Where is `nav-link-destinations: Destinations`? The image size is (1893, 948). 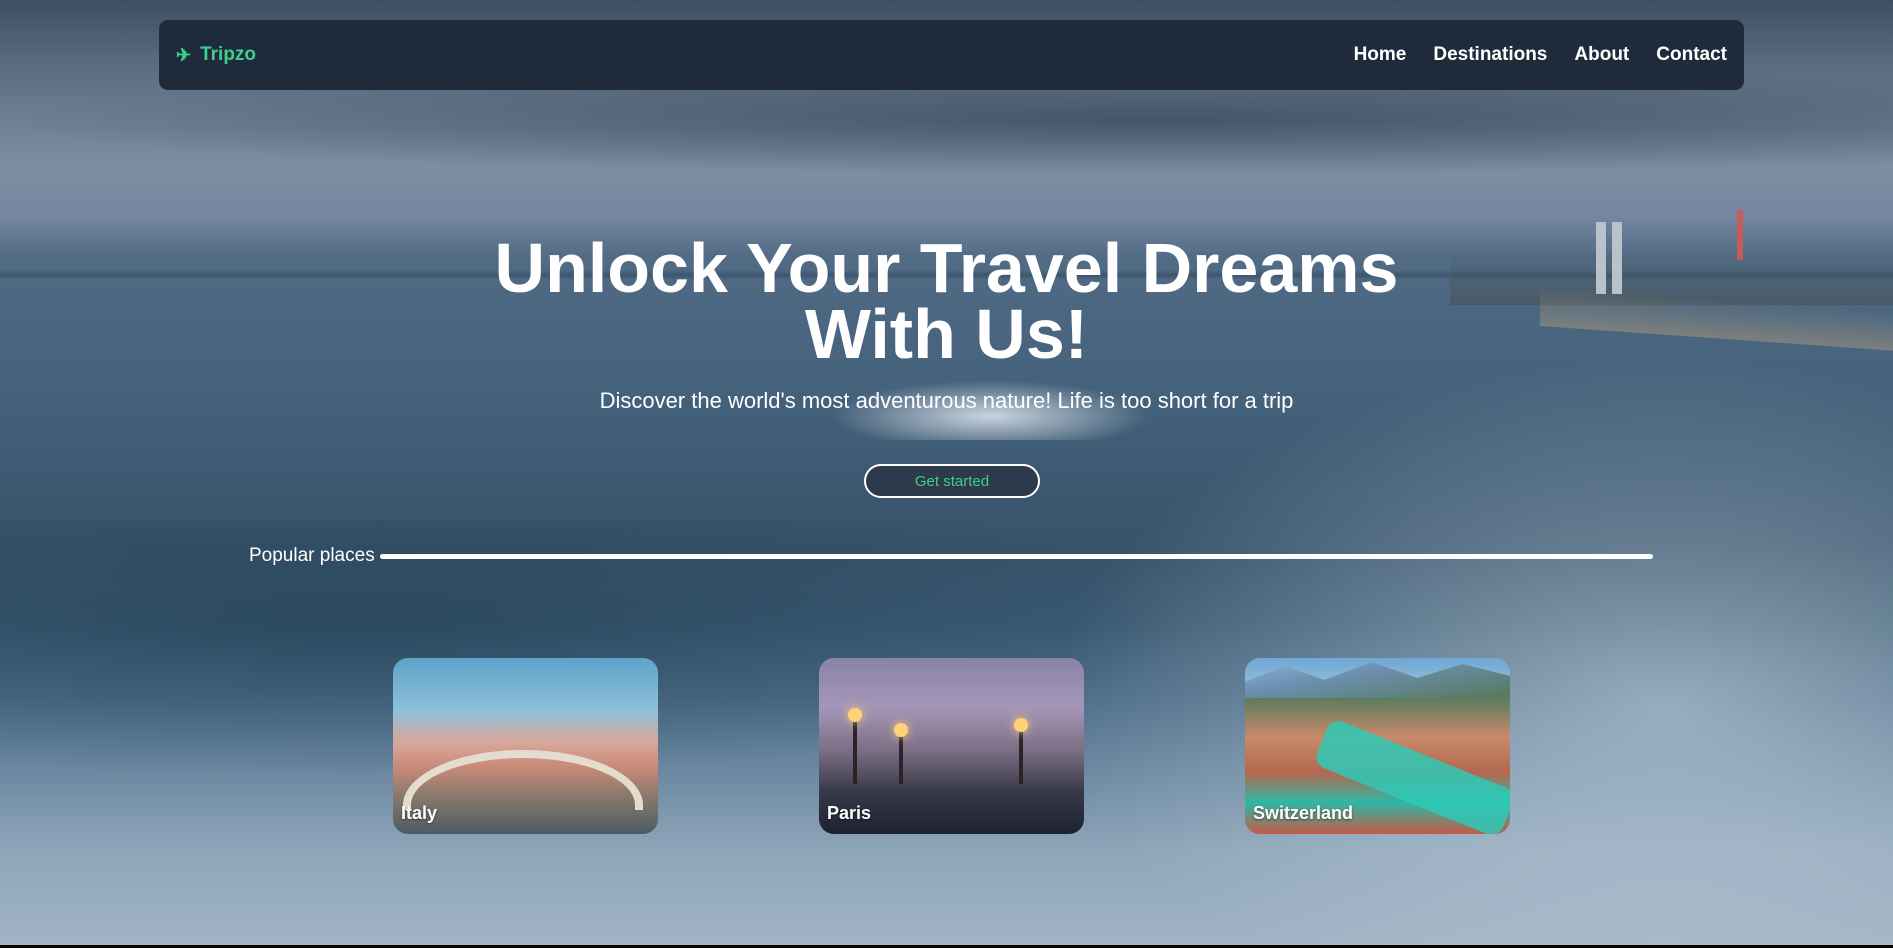 nav-link-destinations: Destinations is located at coordinates (1490, 55).